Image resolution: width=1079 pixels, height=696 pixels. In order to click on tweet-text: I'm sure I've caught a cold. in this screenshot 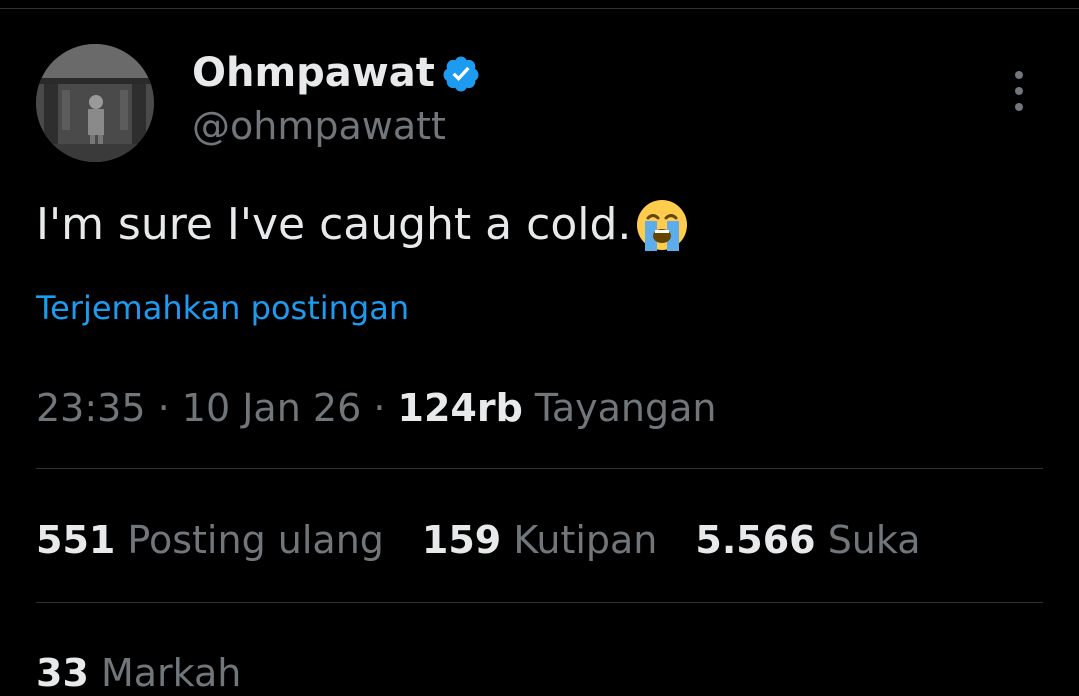, I will do `click(363, 225)`.